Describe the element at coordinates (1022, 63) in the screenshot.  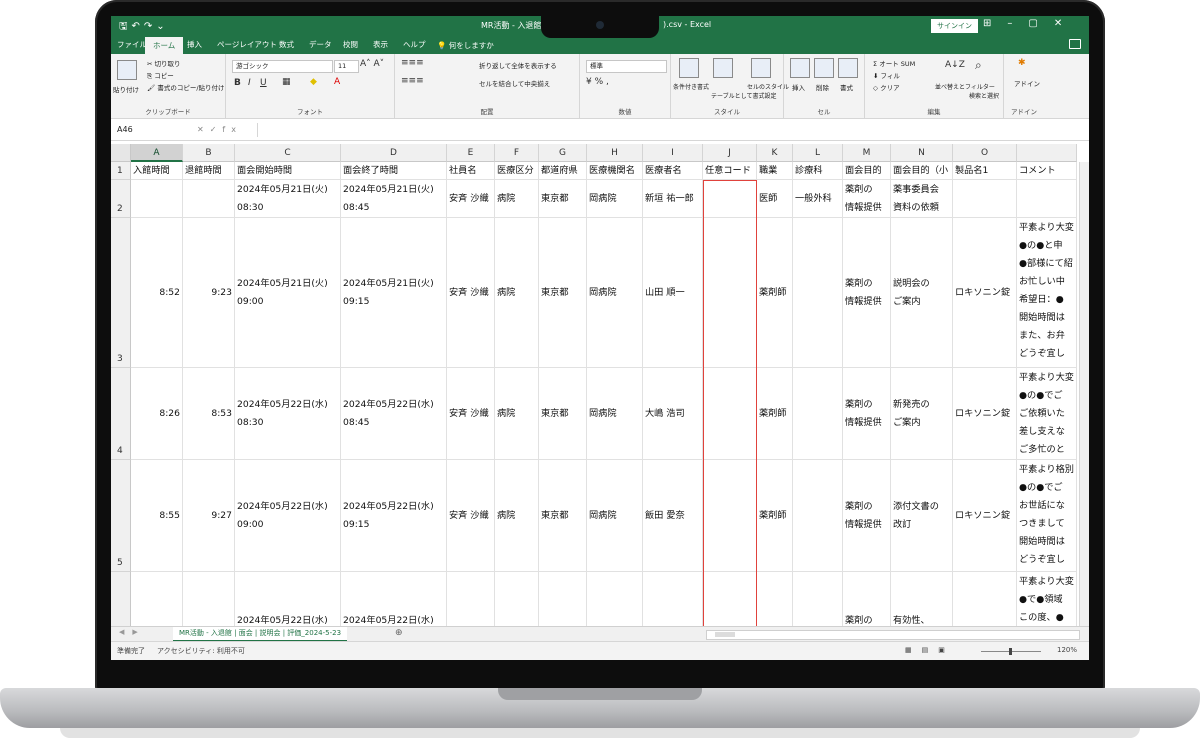
I see `addin-icon: ✱` at that location.